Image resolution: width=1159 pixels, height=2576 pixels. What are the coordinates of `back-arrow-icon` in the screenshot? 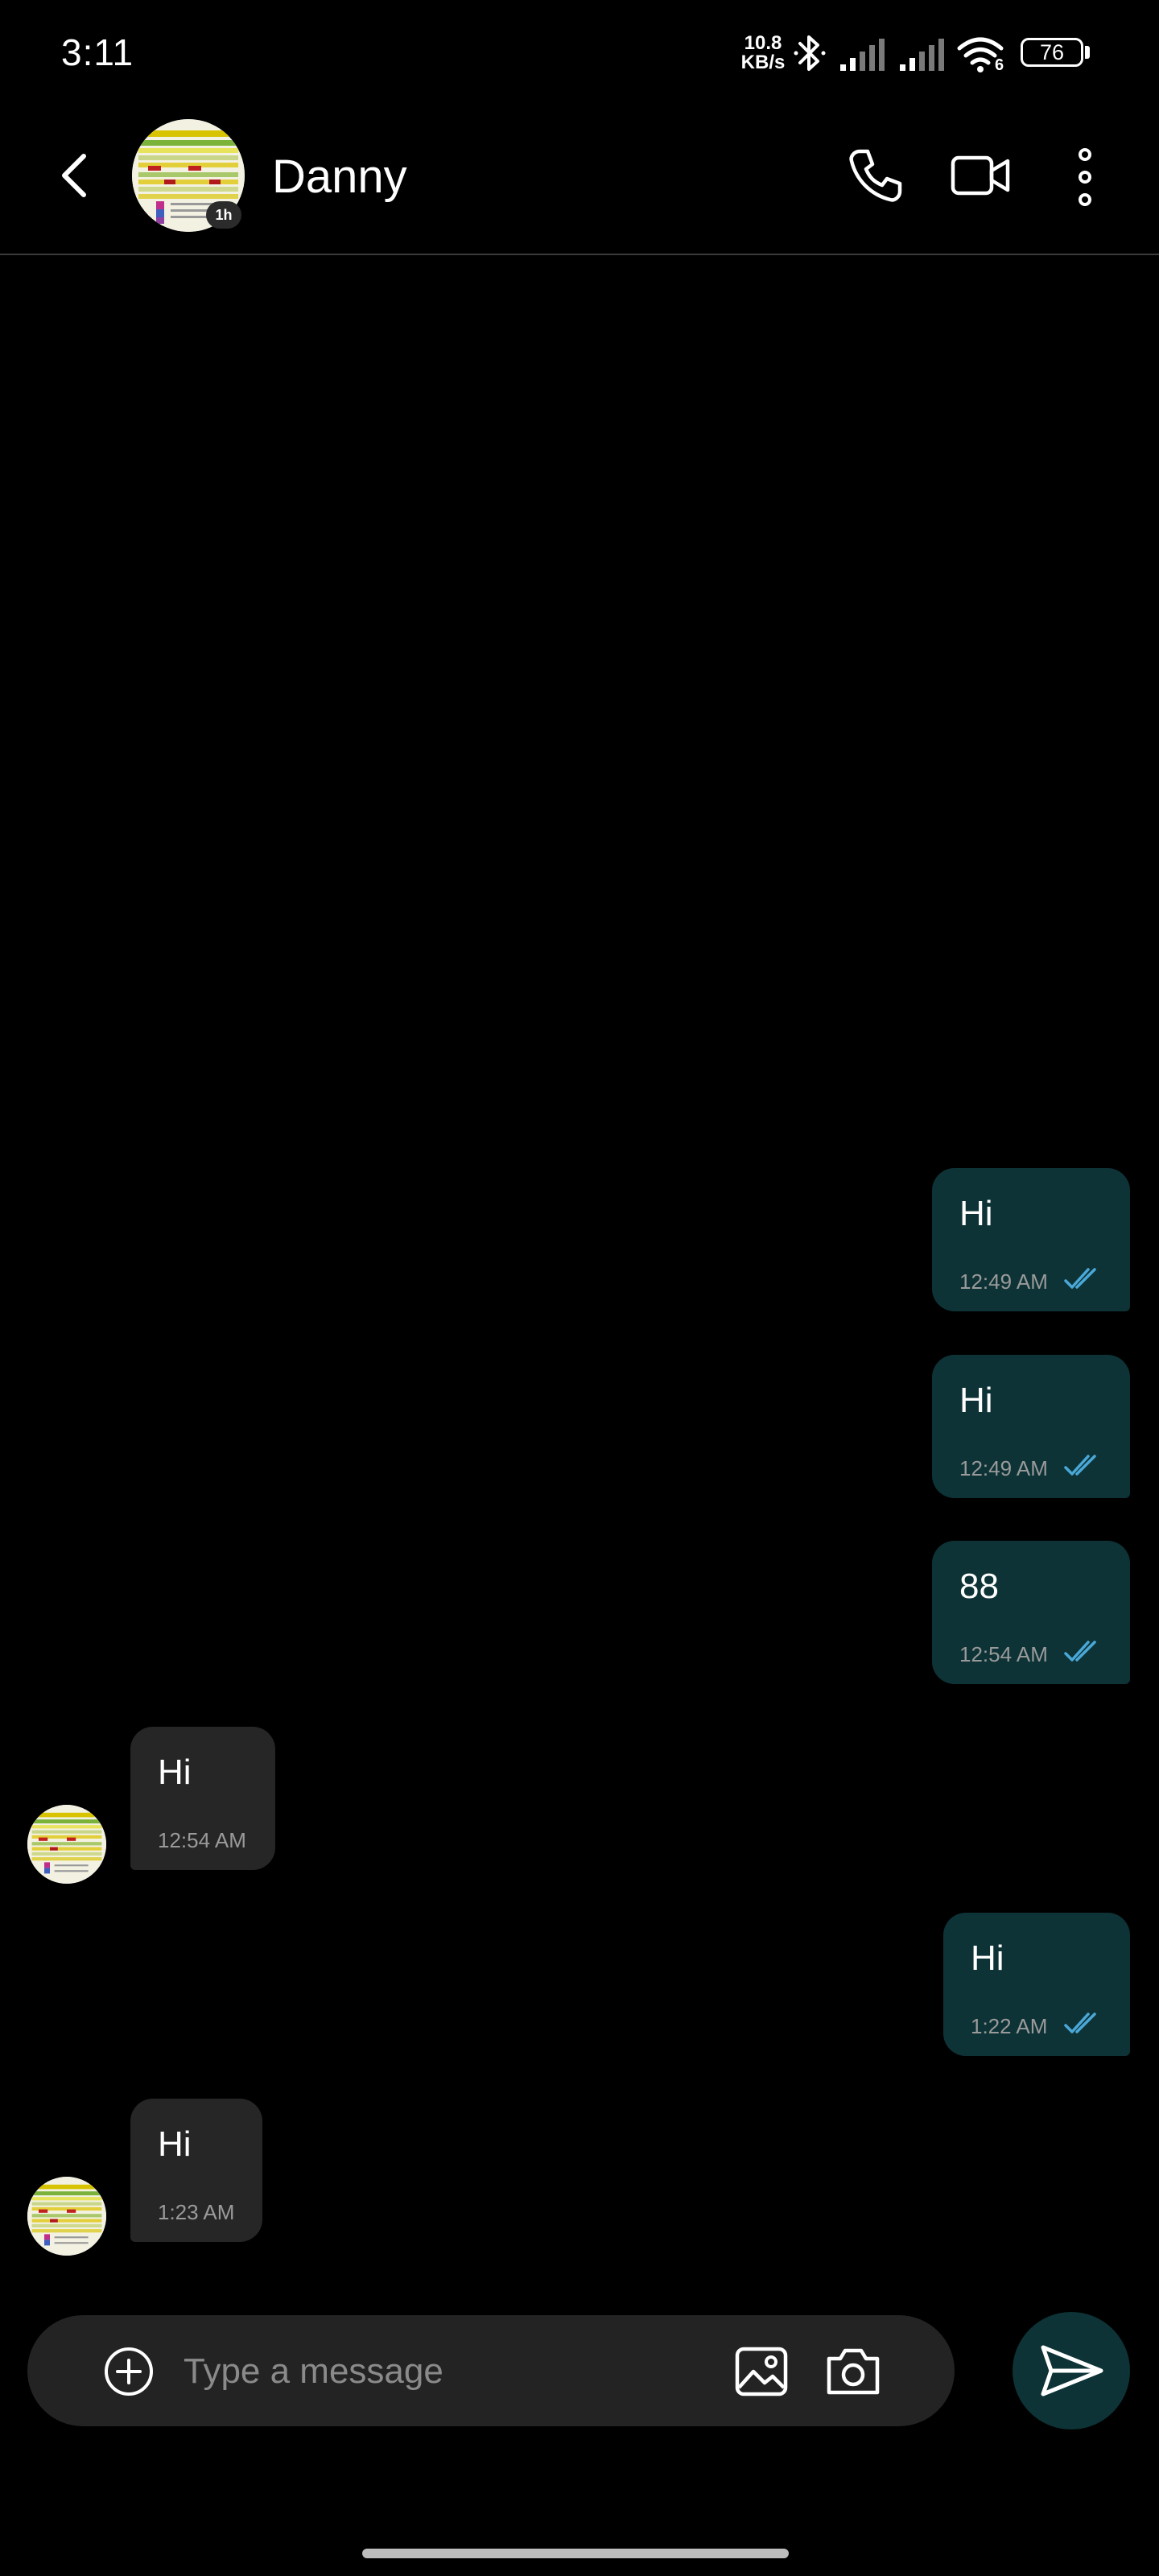 It's located at (74, 175).